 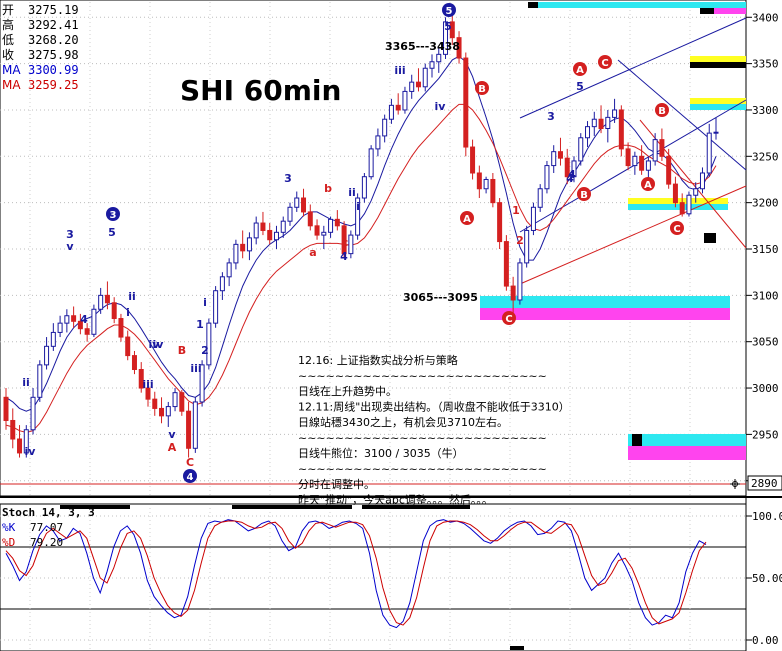 I want to click on price-tick-label: 3100, so click(x=765, y=295).